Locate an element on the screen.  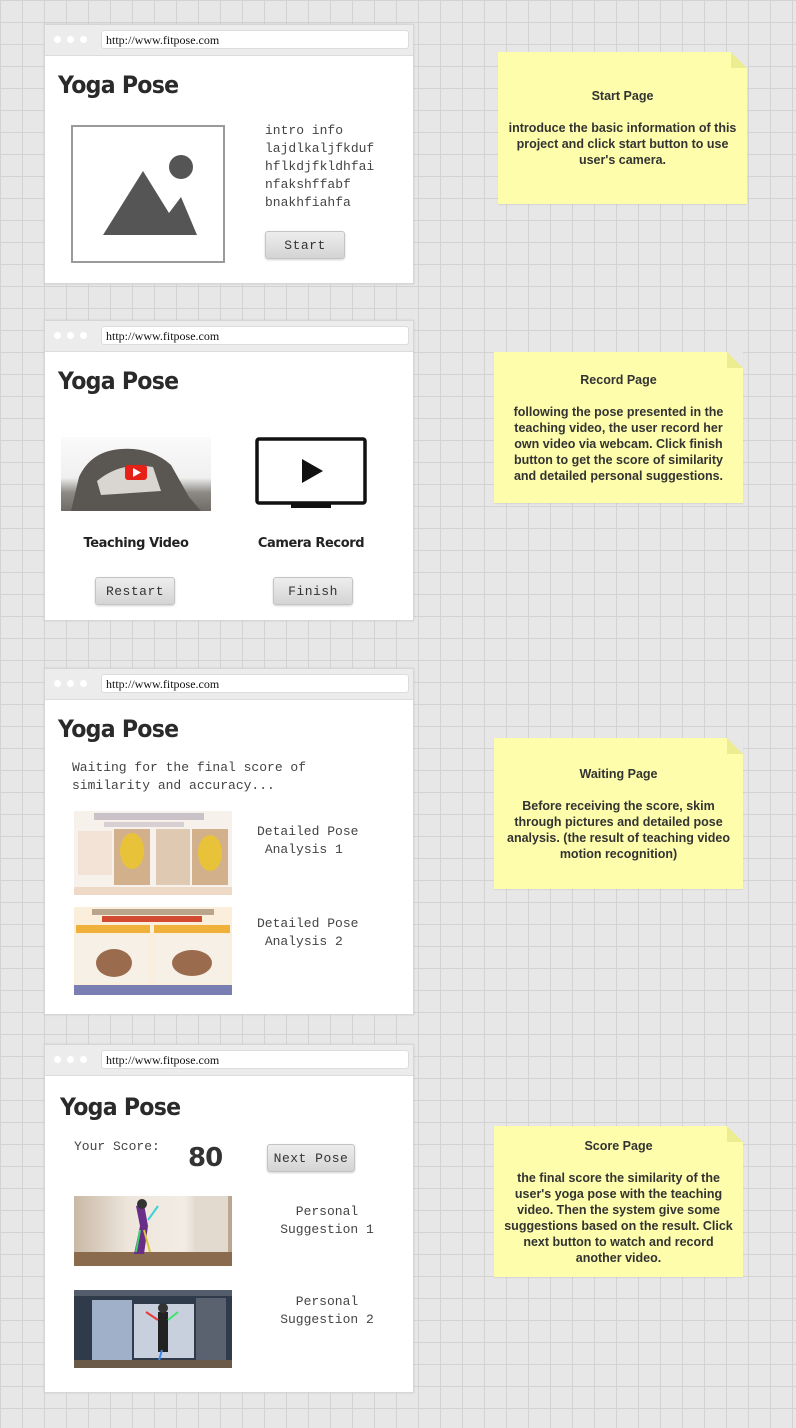
teaching-video-caption: Teaching Video is located at coordinates (136, 543).